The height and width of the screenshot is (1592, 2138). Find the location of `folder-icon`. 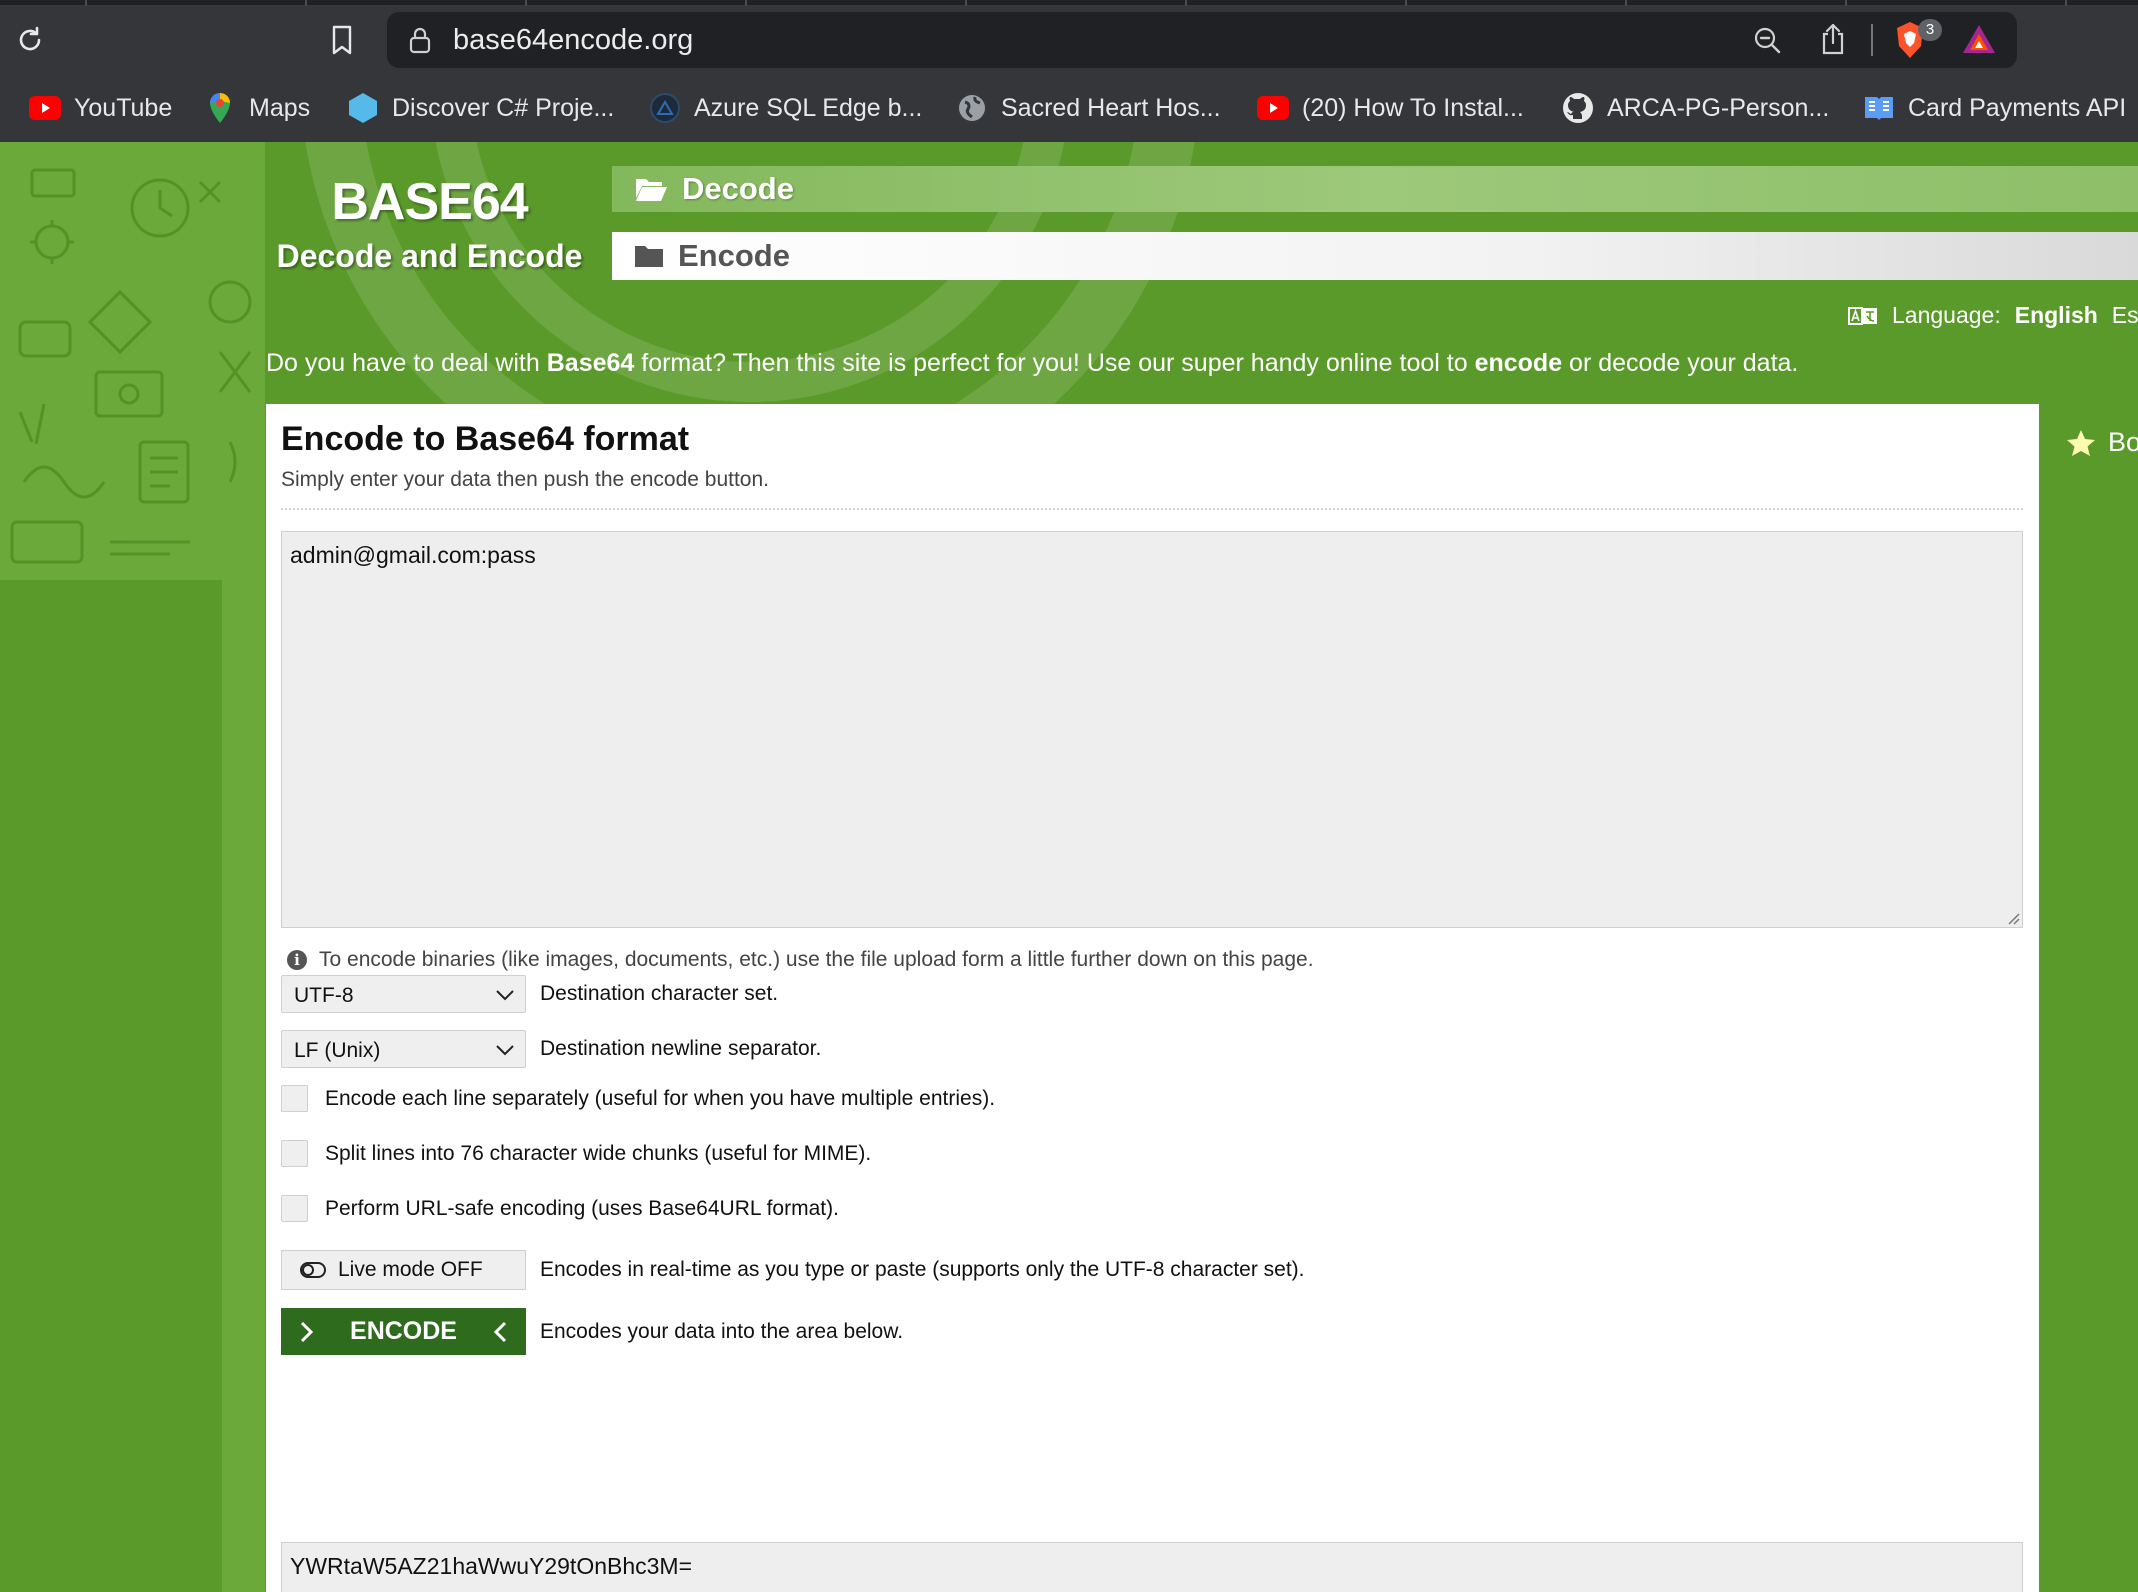

folder-icon is located at coordinates (649, 256).